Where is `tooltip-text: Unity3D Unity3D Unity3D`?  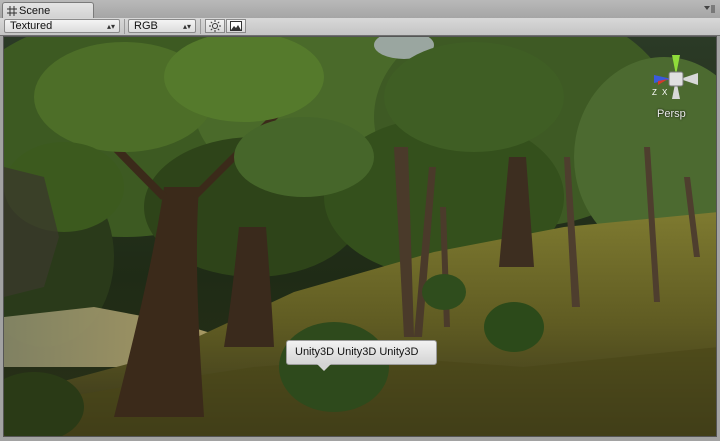
tooltip-text: Unity3D Unity3D Unity3D is located at coordinates (357, 352).